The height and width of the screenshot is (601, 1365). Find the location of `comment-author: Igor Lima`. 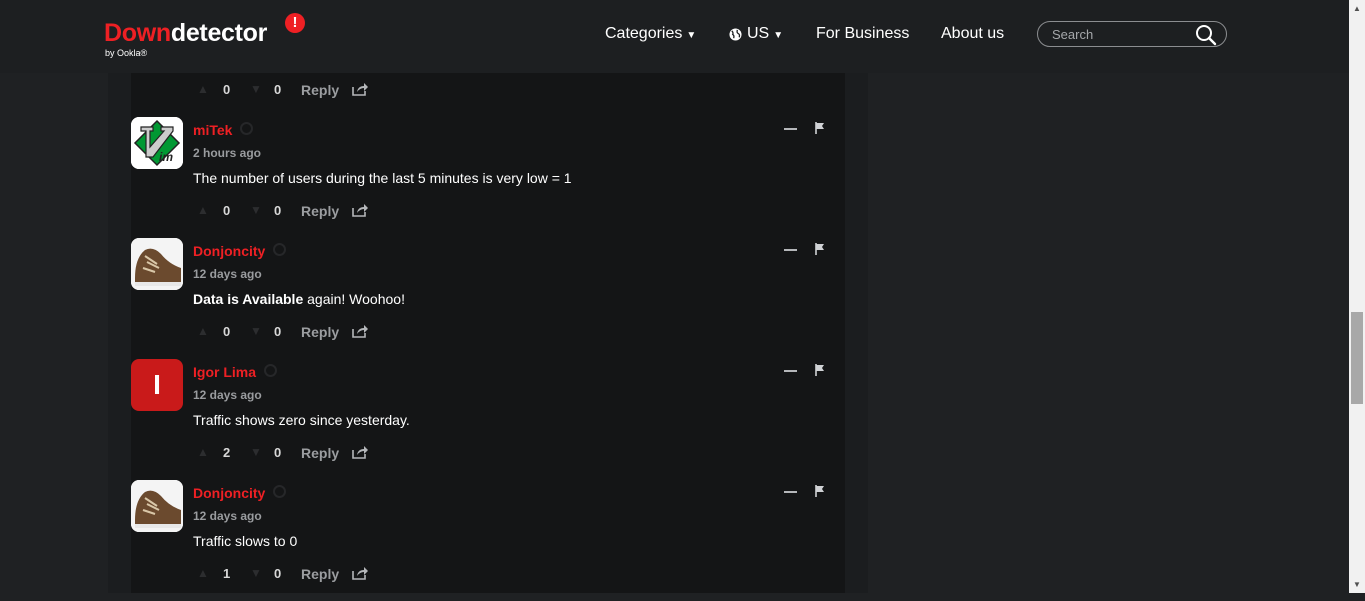

comment-author: Igor Lima is located at coordinates (235, 372).